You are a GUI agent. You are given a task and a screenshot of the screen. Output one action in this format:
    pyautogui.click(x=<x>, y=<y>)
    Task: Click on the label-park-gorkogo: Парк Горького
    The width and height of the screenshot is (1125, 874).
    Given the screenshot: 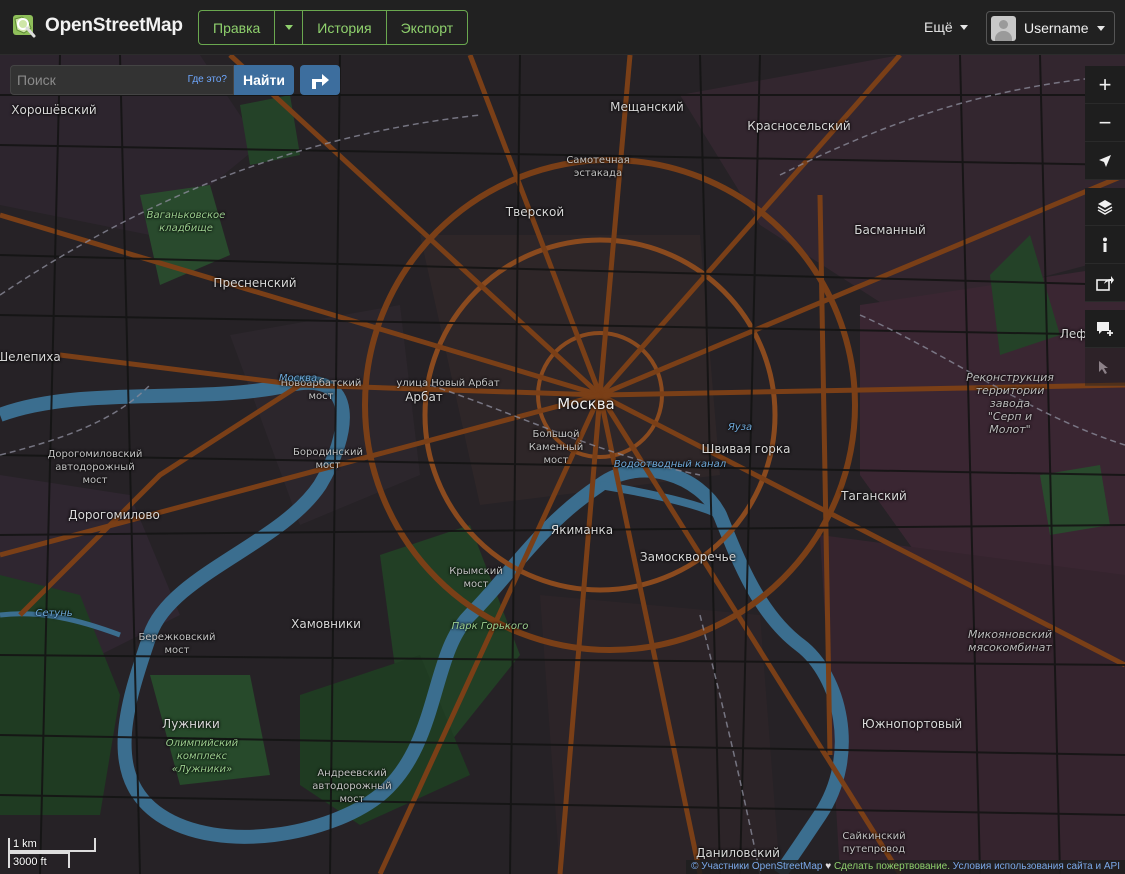 What is the action you would take?
    pyautogui.click(x=490, y=626)
    